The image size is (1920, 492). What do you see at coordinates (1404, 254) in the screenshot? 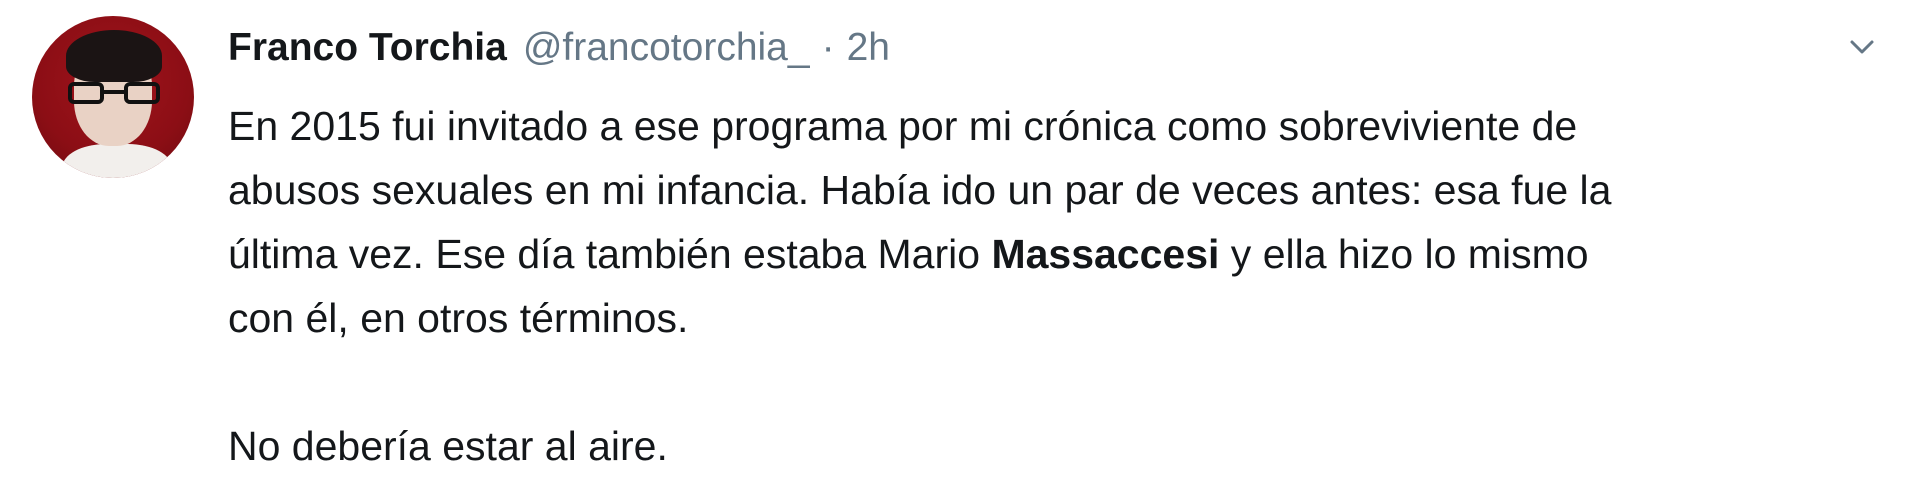
I see `text-segment: y ella hizo lo mismo` at bounding box center [1404, 254].